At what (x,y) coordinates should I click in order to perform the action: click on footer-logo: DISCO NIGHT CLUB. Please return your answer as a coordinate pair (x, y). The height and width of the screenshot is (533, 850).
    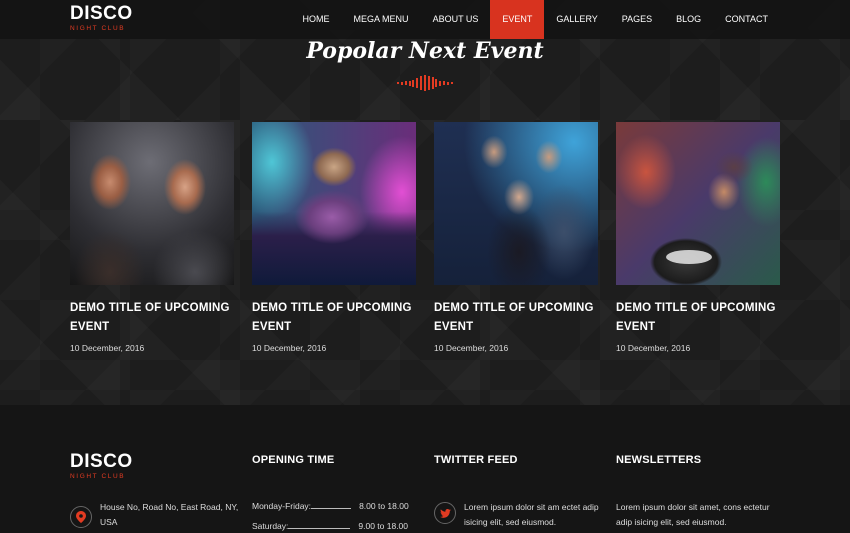
    Looking at the image, I should click on (101, 466).